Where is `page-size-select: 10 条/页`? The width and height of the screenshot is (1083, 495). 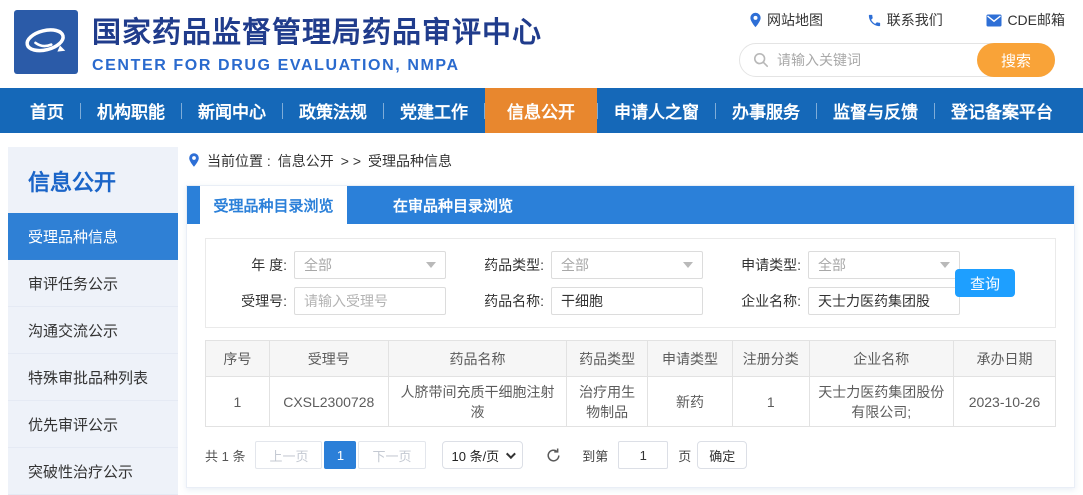 page-size-select: 10 条/页 is located at coordinates (482, 455).